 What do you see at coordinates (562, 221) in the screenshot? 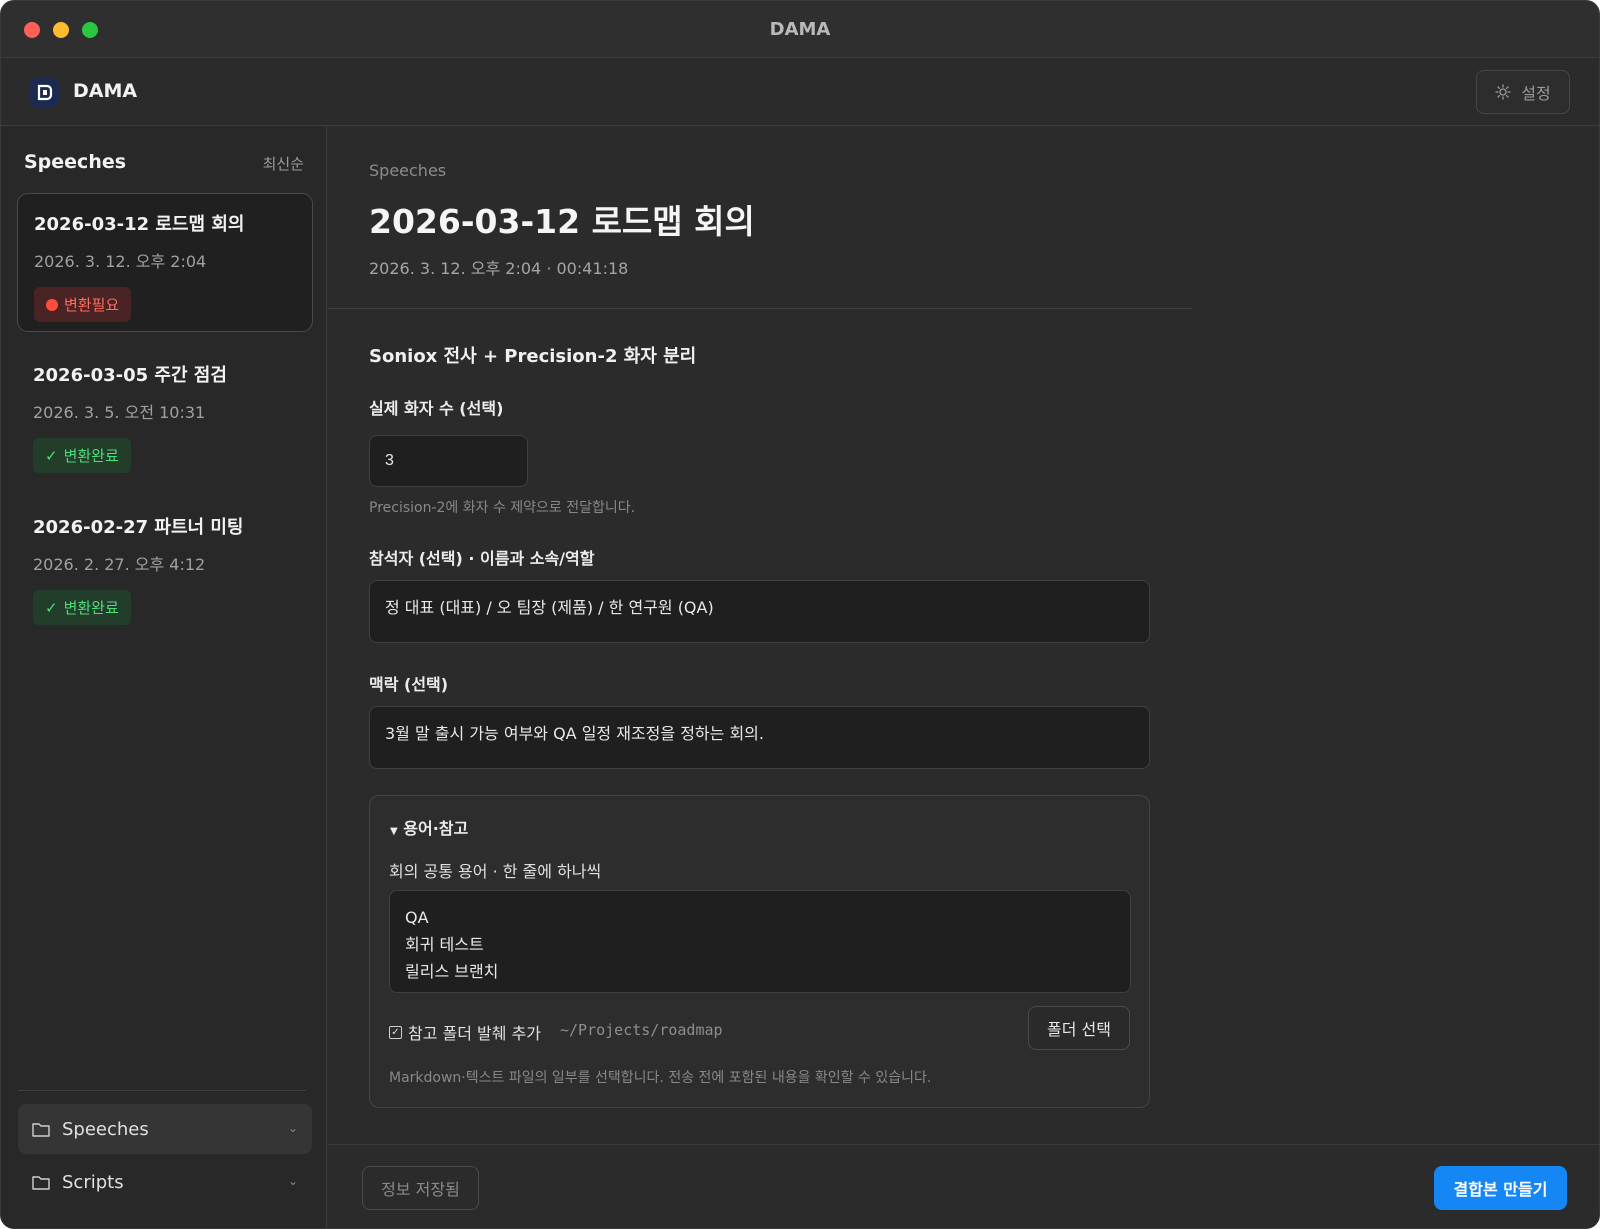
I see `page-title: 2026-03-12 로드맵 회의` at bounding box center [562, 221].